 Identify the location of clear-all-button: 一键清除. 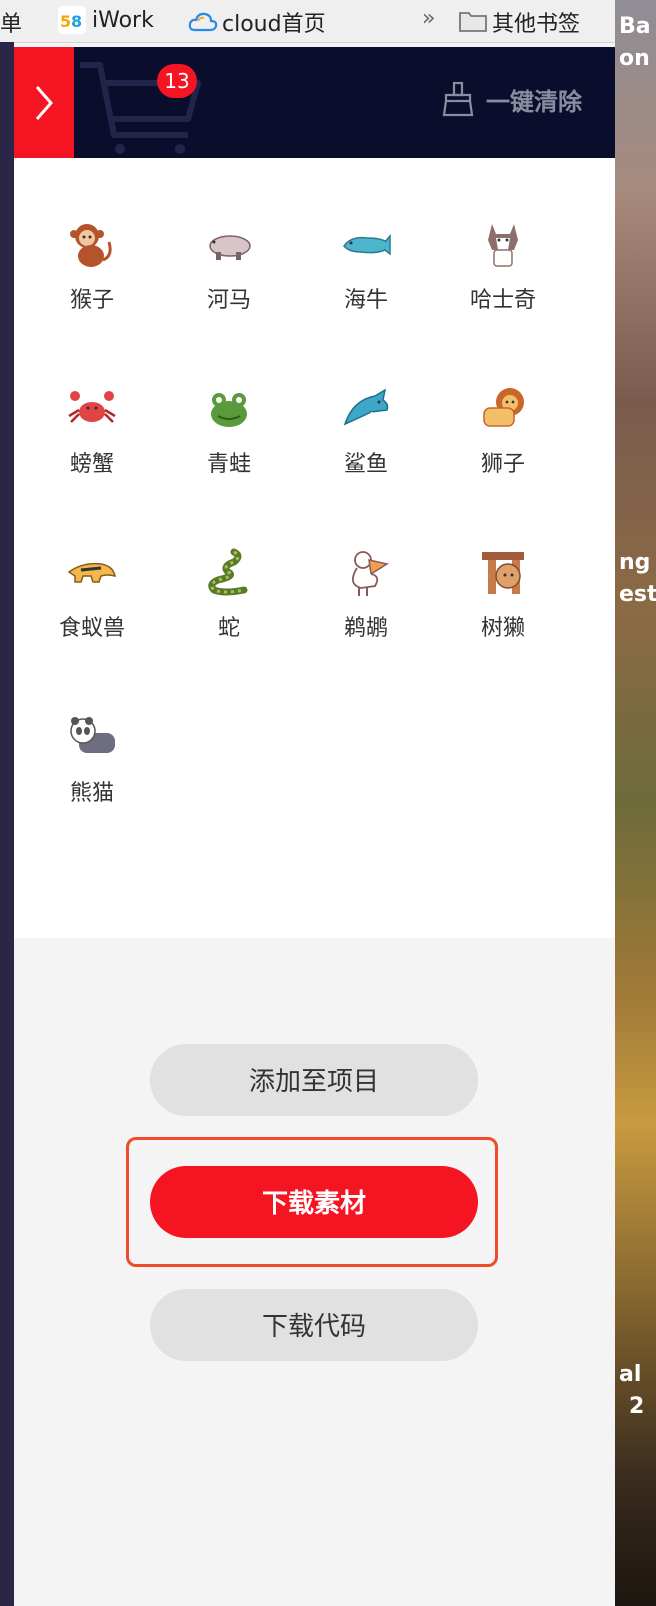
(512, 99).